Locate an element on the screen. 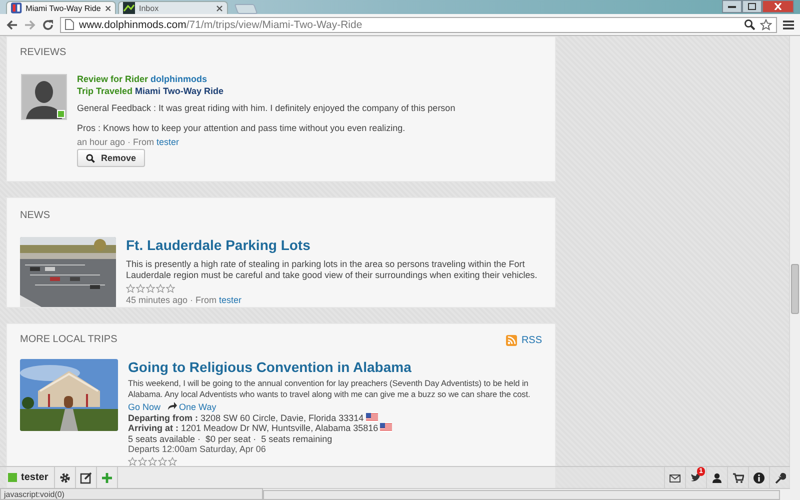 This screenshot has height=500, width=800. trip-title-link: Going to Religious Convention in Alabama is located at coordinates (335, 367).